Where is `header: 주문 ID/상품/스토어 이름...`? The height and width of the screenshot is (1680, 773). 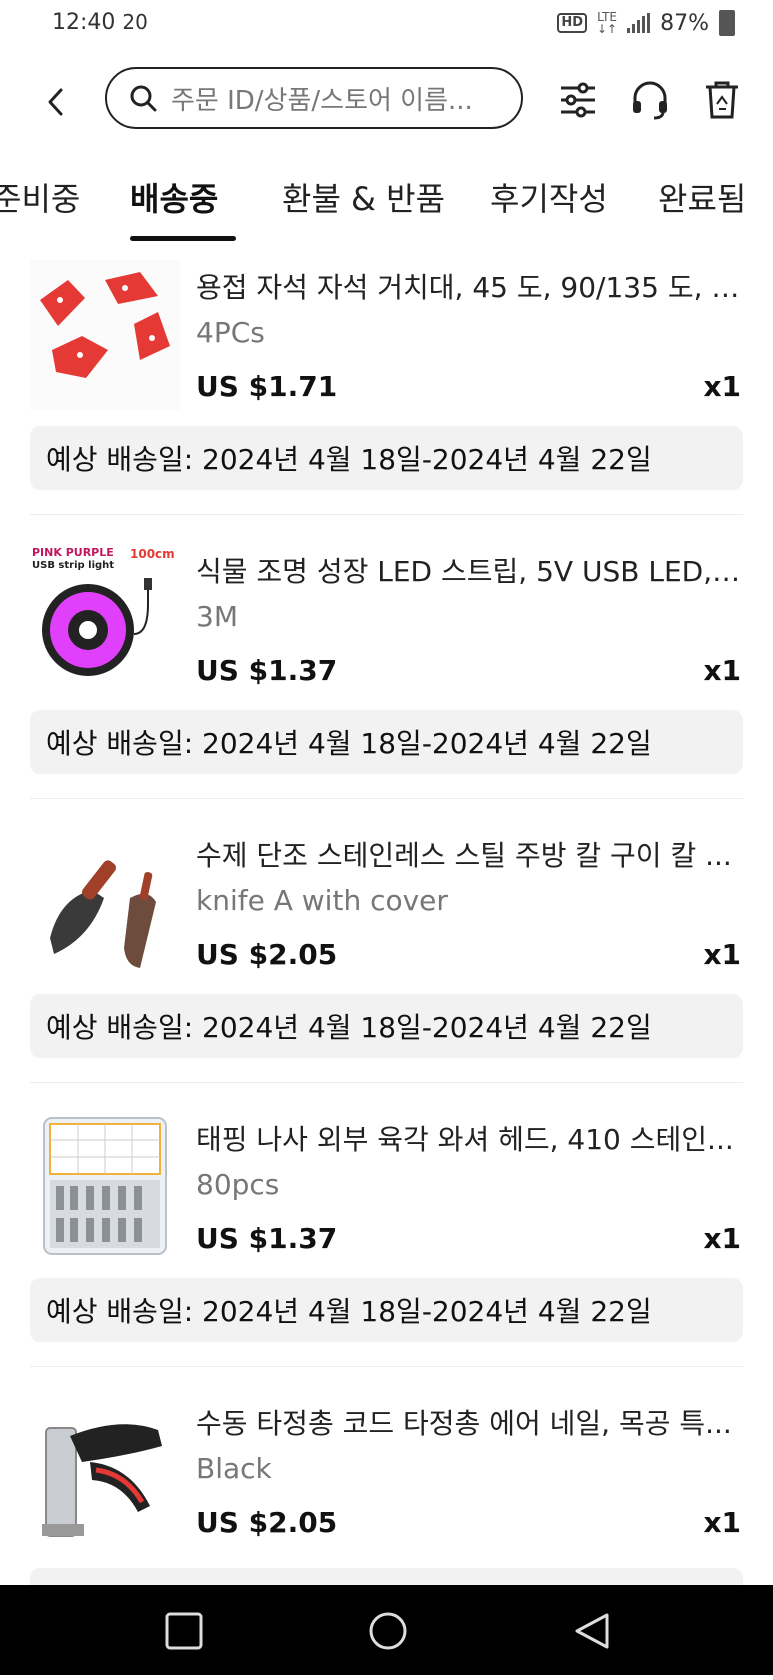 header: 주문 ID/상품/스토어 이름... is located at coordinates (386, 102).